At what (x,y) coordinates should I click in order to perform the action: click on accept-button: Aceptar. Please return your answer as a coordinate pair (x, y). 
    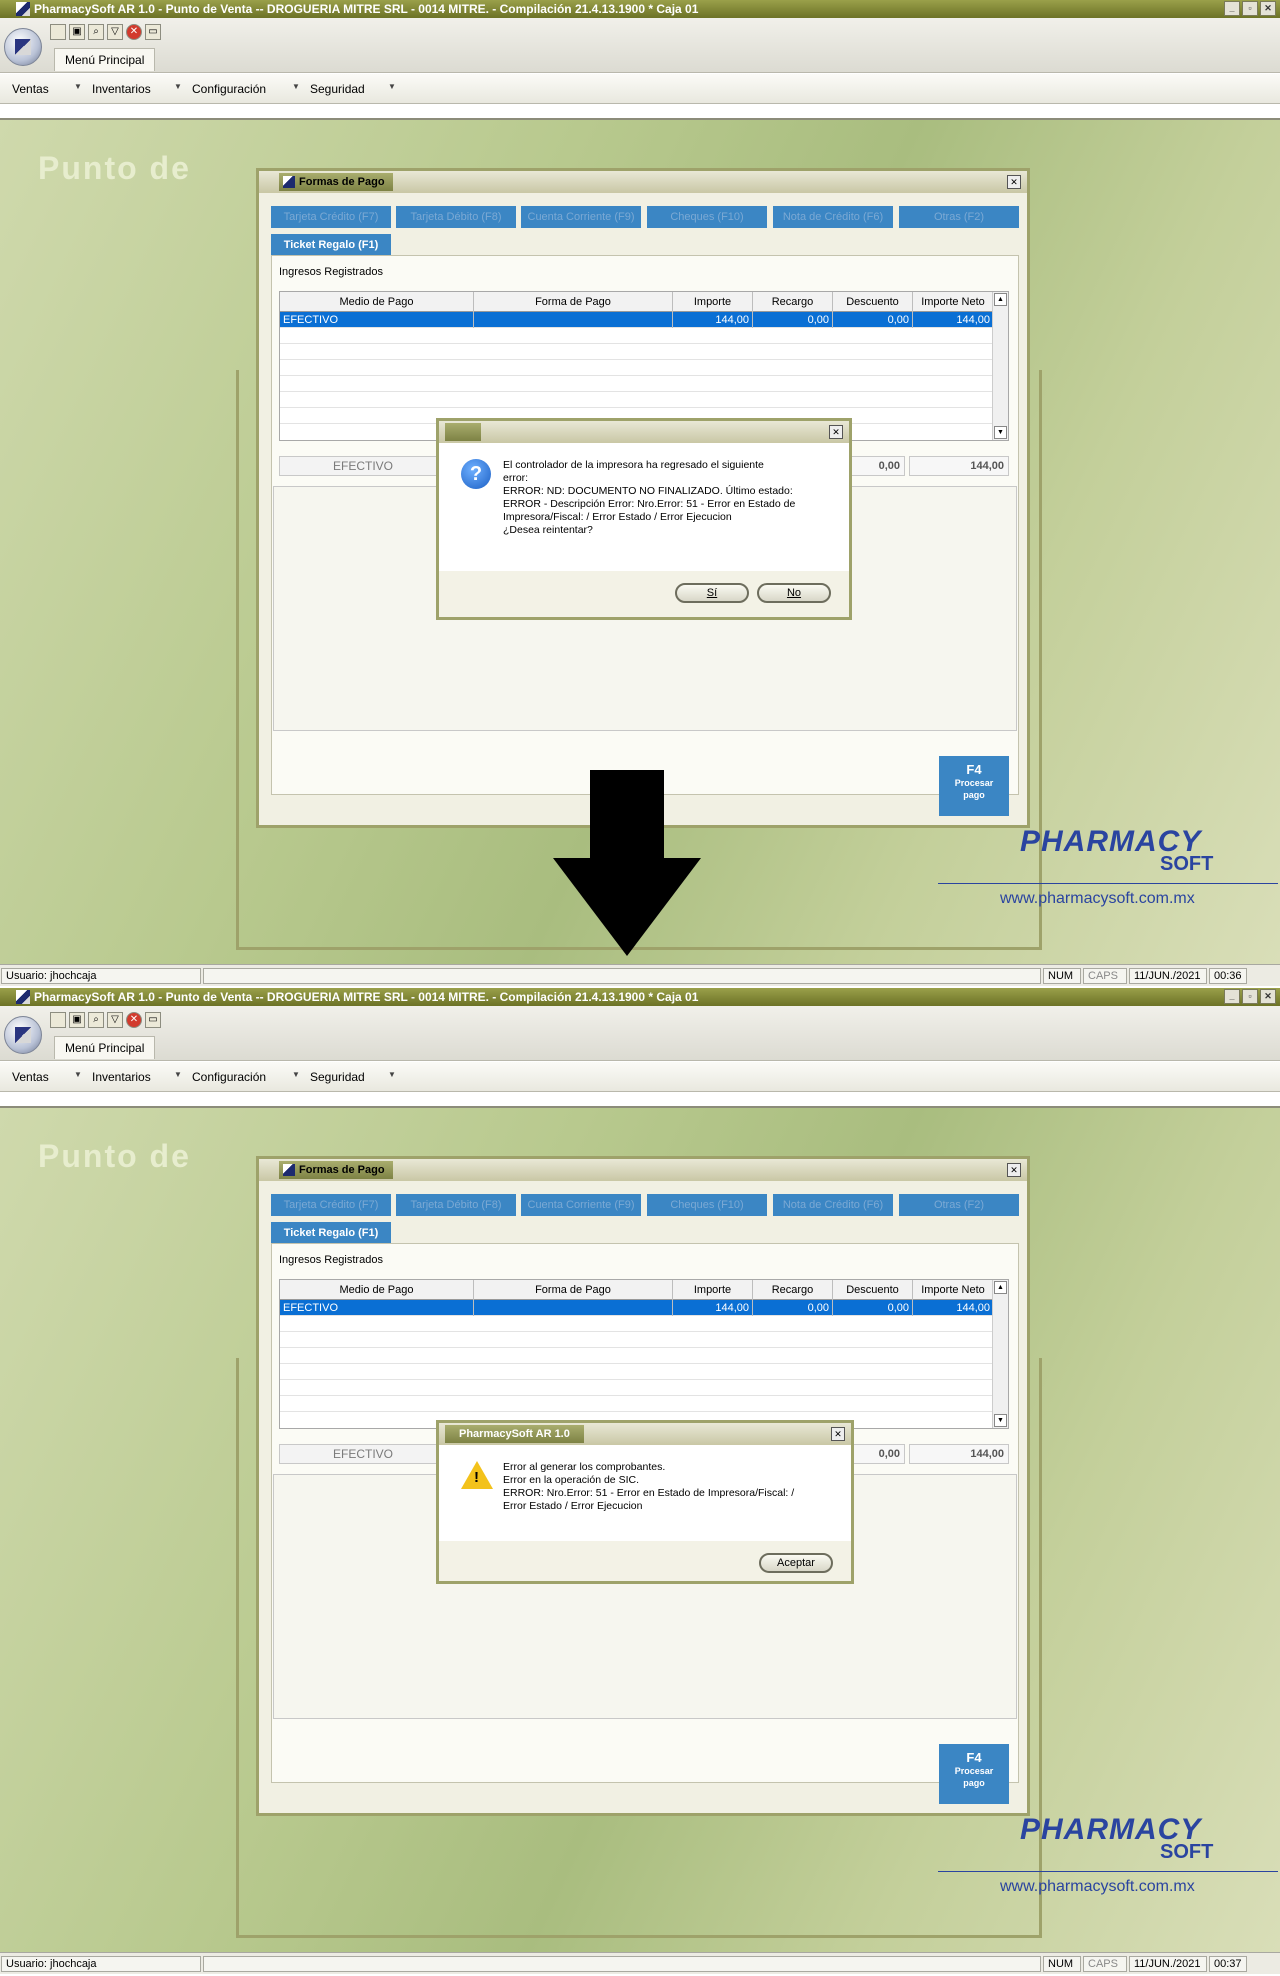
    Looking at the image, I should click on (796, 1563).